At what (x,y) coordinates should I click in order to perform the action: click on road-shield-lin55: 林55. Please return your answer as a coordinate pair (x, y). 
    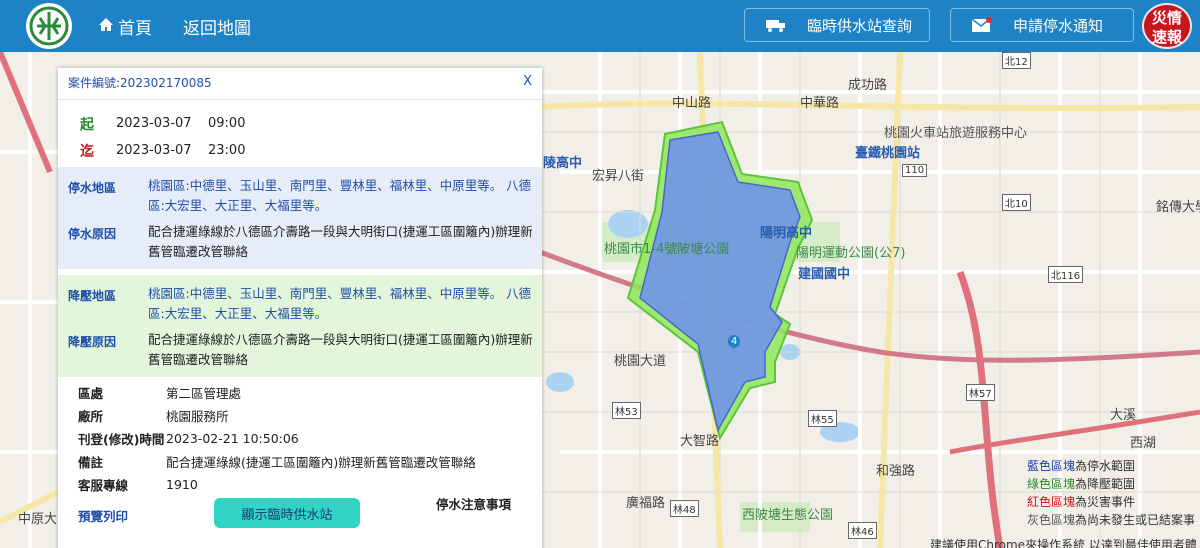
    Looking at the image, I should click on (822, 418).